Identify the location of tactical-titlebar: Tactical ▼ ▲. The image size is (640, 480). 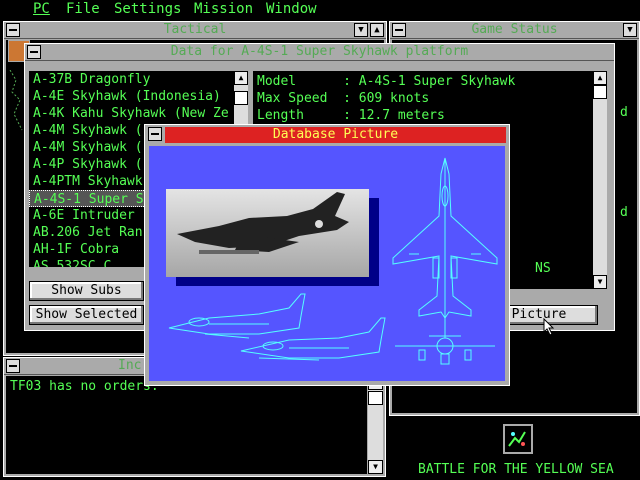
(195, 30).